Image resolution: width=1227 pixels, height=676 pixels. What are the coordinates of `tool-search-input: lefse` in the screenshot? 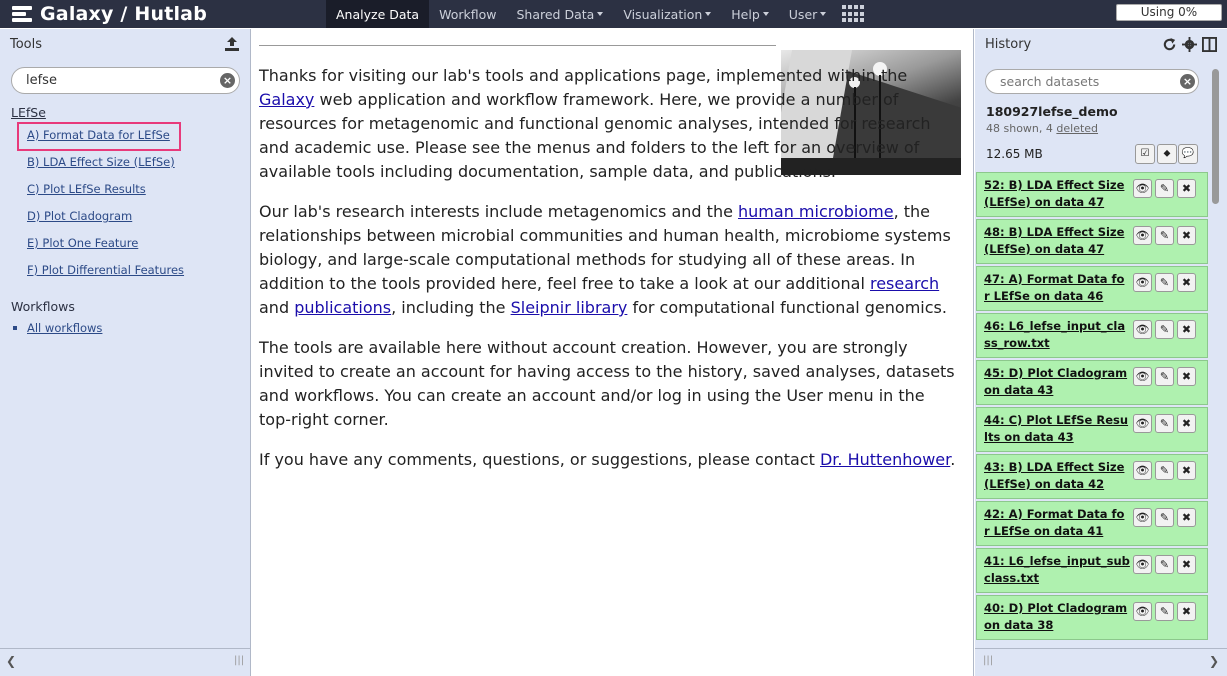 It's located at (125, 80).